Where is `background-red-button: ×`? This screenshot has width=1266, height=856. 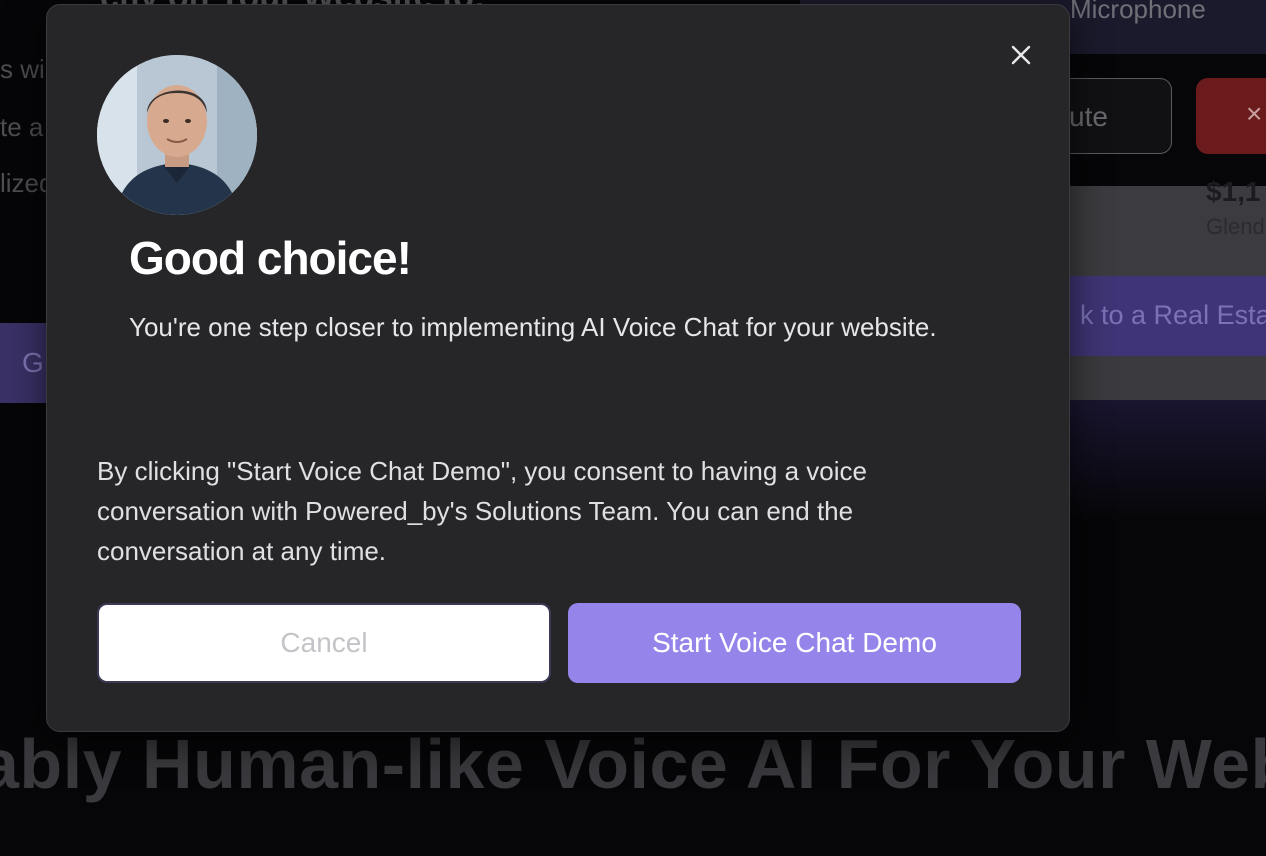 background-red-button: × is located at coordinates (1231, 116).